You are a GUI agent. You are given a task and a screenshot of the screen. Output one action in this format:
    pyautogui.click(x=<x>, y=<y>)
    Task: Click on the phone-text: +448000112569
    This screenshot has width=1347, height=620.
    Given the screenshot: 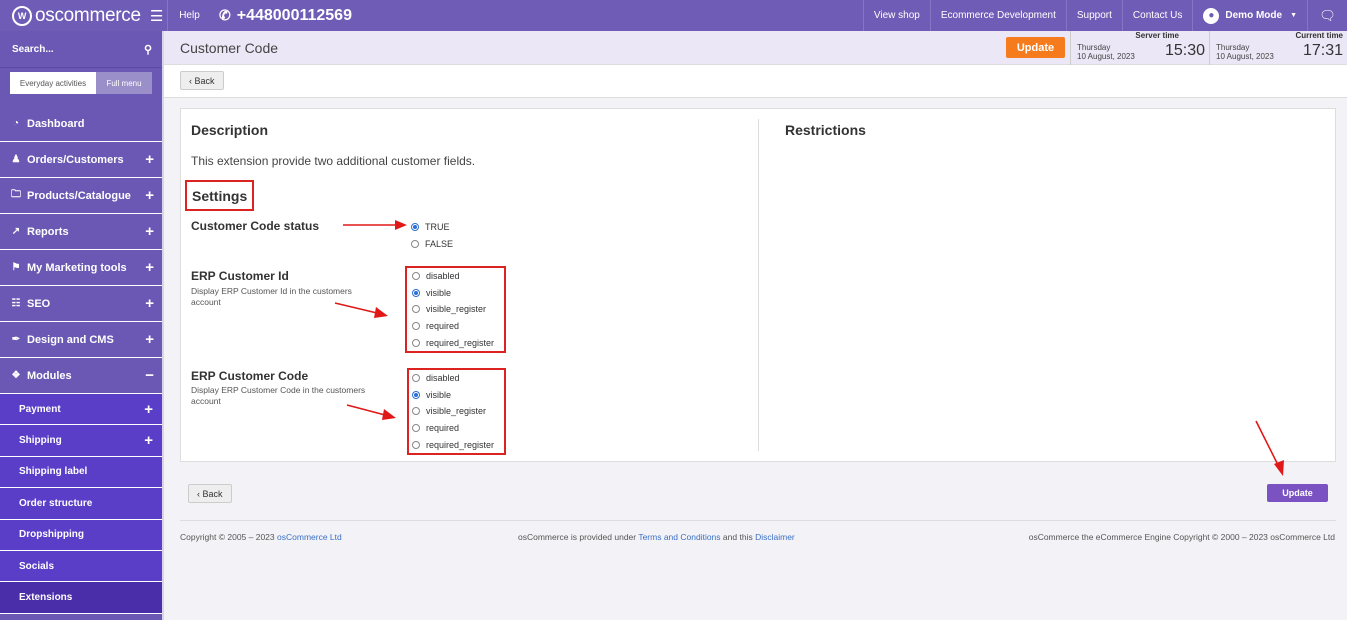 What is the action you would take?
    pyautogui.click(x=294, y=15)
    